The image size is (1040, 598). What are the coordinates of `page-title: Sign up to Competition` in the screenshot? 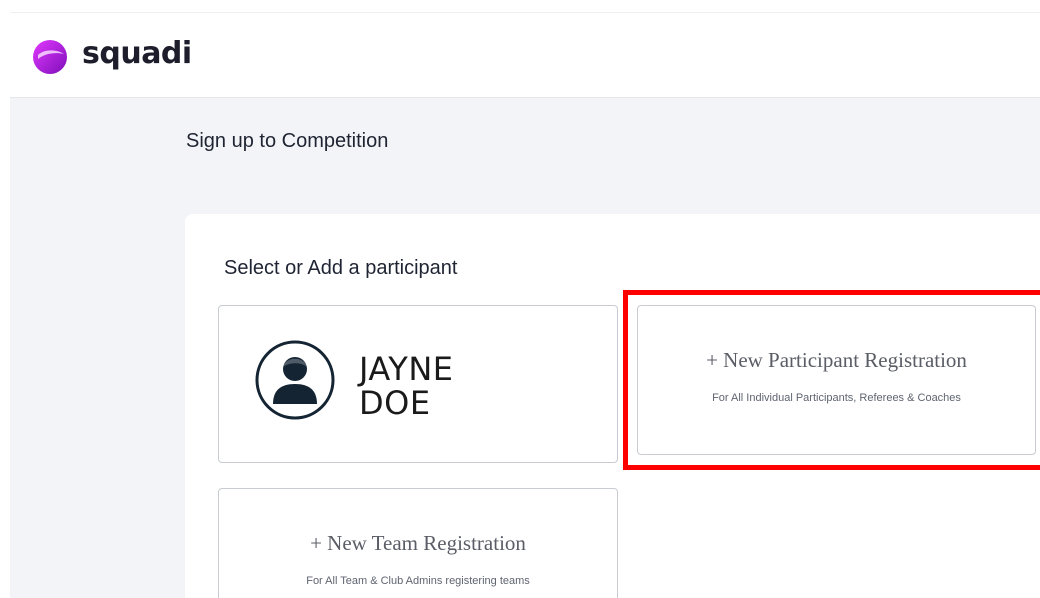 It's located at (287, 141).